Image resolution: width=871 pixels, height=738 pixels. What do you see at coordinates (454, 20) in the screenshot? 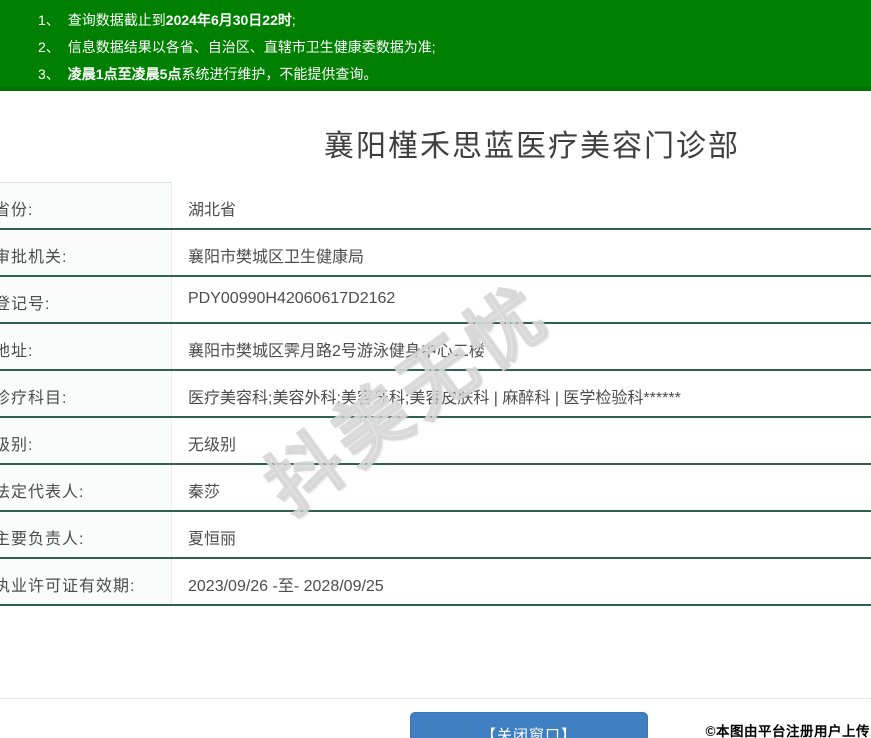
I see `notice-line-1: 1、 查询数据截止到2024年6月30日22时;` at bounding box center [454, 20].